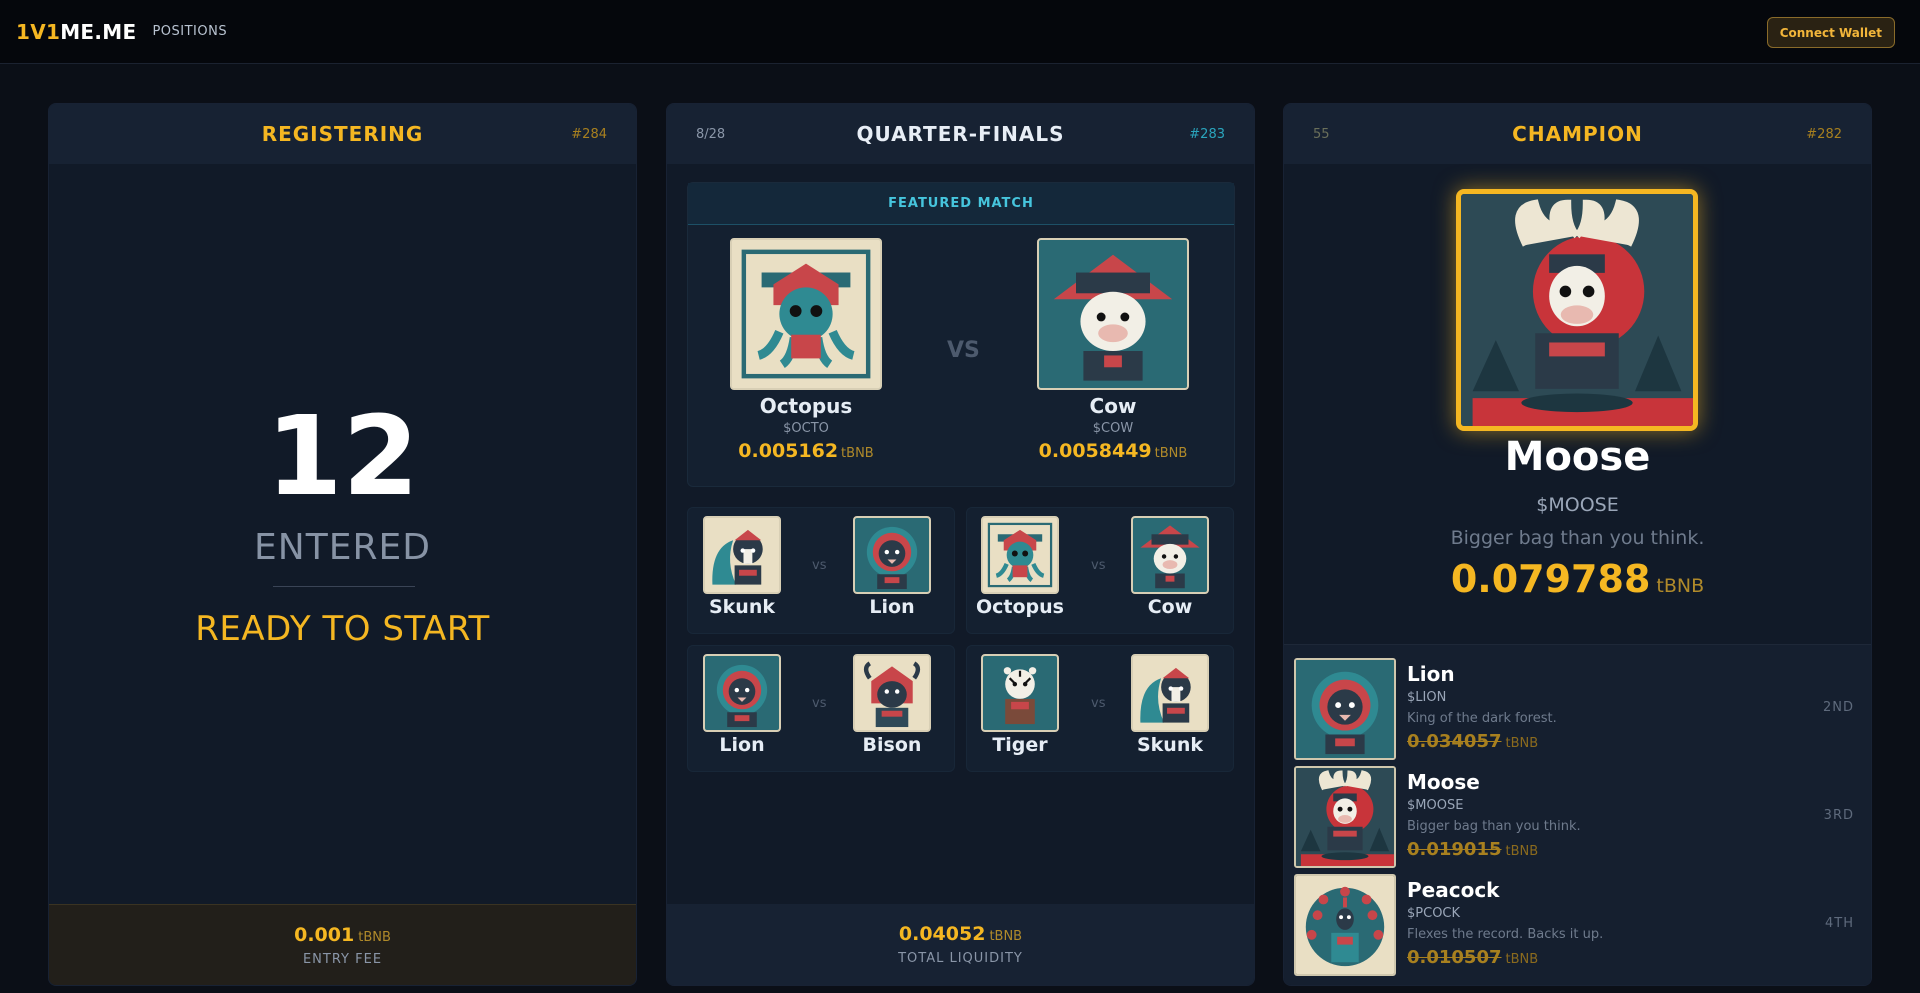 This screenshot has width=1920, height=993. What do you see at coordinates (1838, 707) in the screenshot?
I see `runner-rank: 2ND` at bounding box center [1838, 707].